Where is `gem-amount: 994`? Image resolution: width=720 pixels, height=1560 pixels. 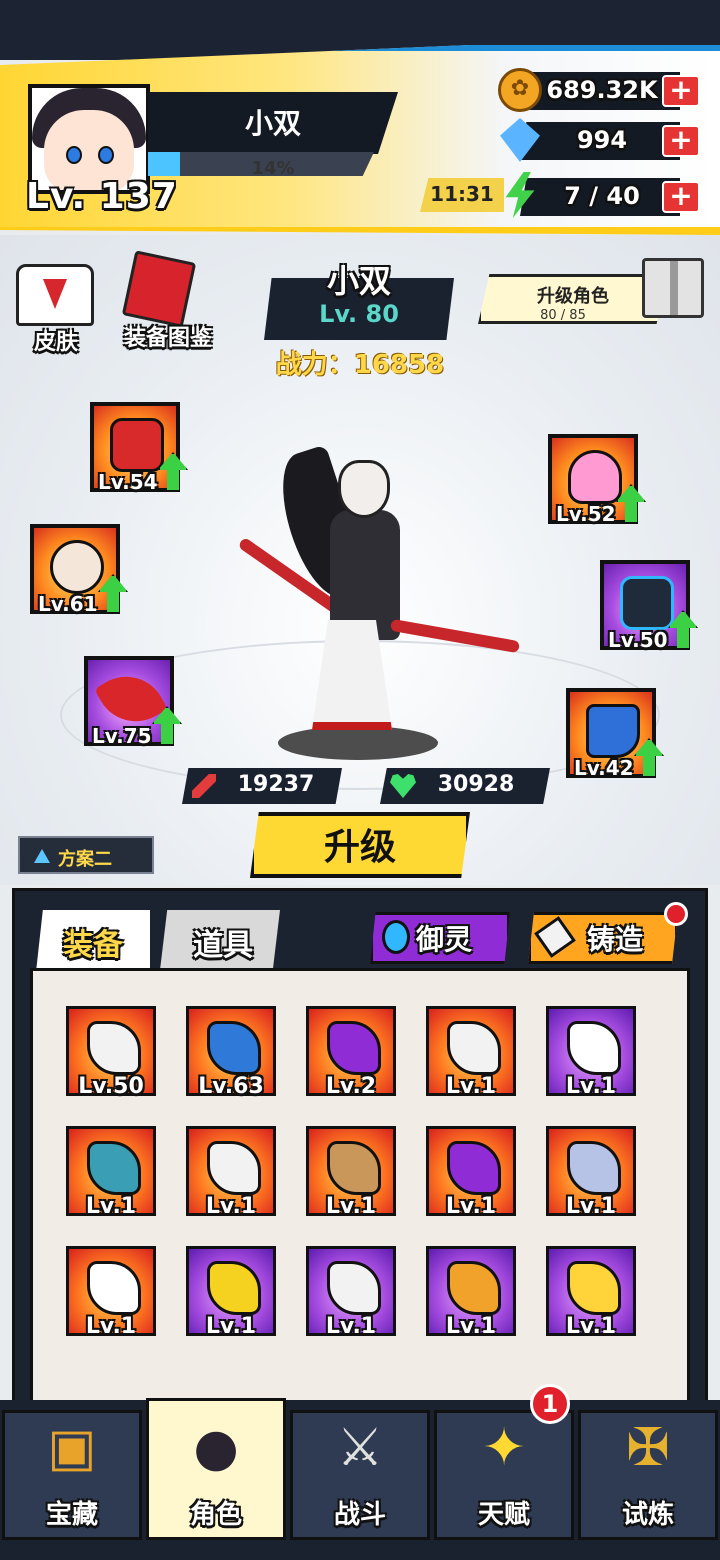
gem-amount: 994 is located at coordinates (602, 140).